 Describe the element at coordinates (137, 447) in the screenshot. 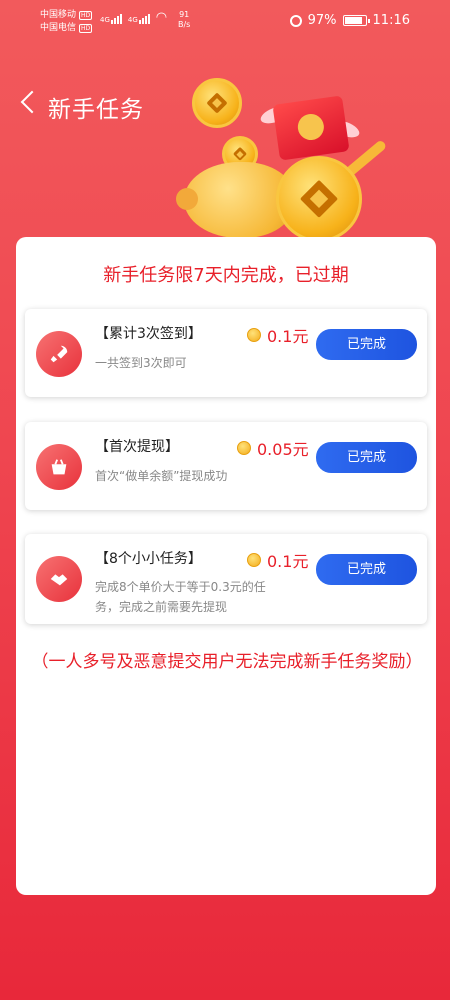

I see `task-name: 【首次提现】` at that location.